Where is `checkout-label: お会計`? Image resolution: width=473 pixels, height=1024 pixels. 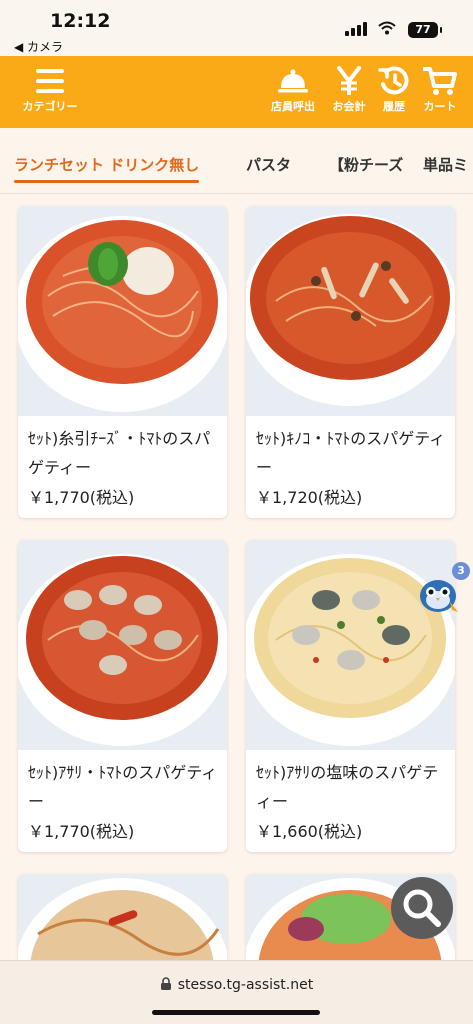
checkout-label: お会計 is located at coordinates (349, 106).